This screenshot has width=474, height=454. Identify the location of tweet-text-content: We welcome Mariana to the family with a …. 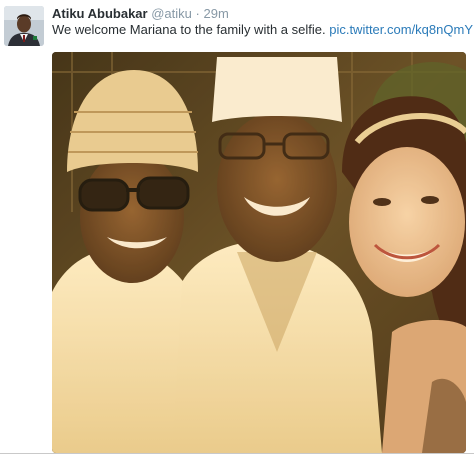
(189, 29).